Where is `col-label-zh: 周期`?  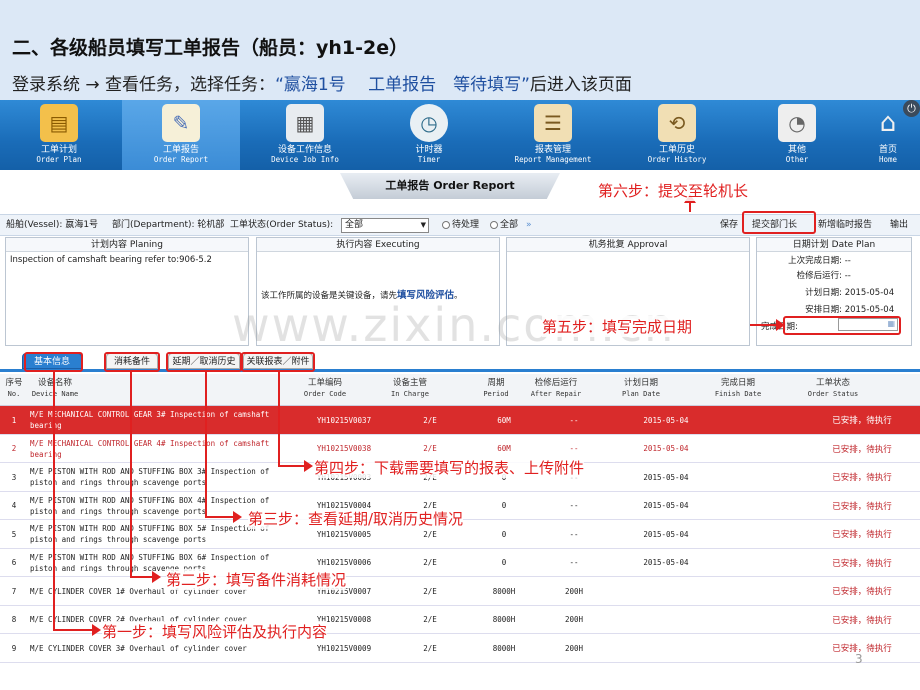
col-label-zh: 周期 is located at coordinates (496, 383).